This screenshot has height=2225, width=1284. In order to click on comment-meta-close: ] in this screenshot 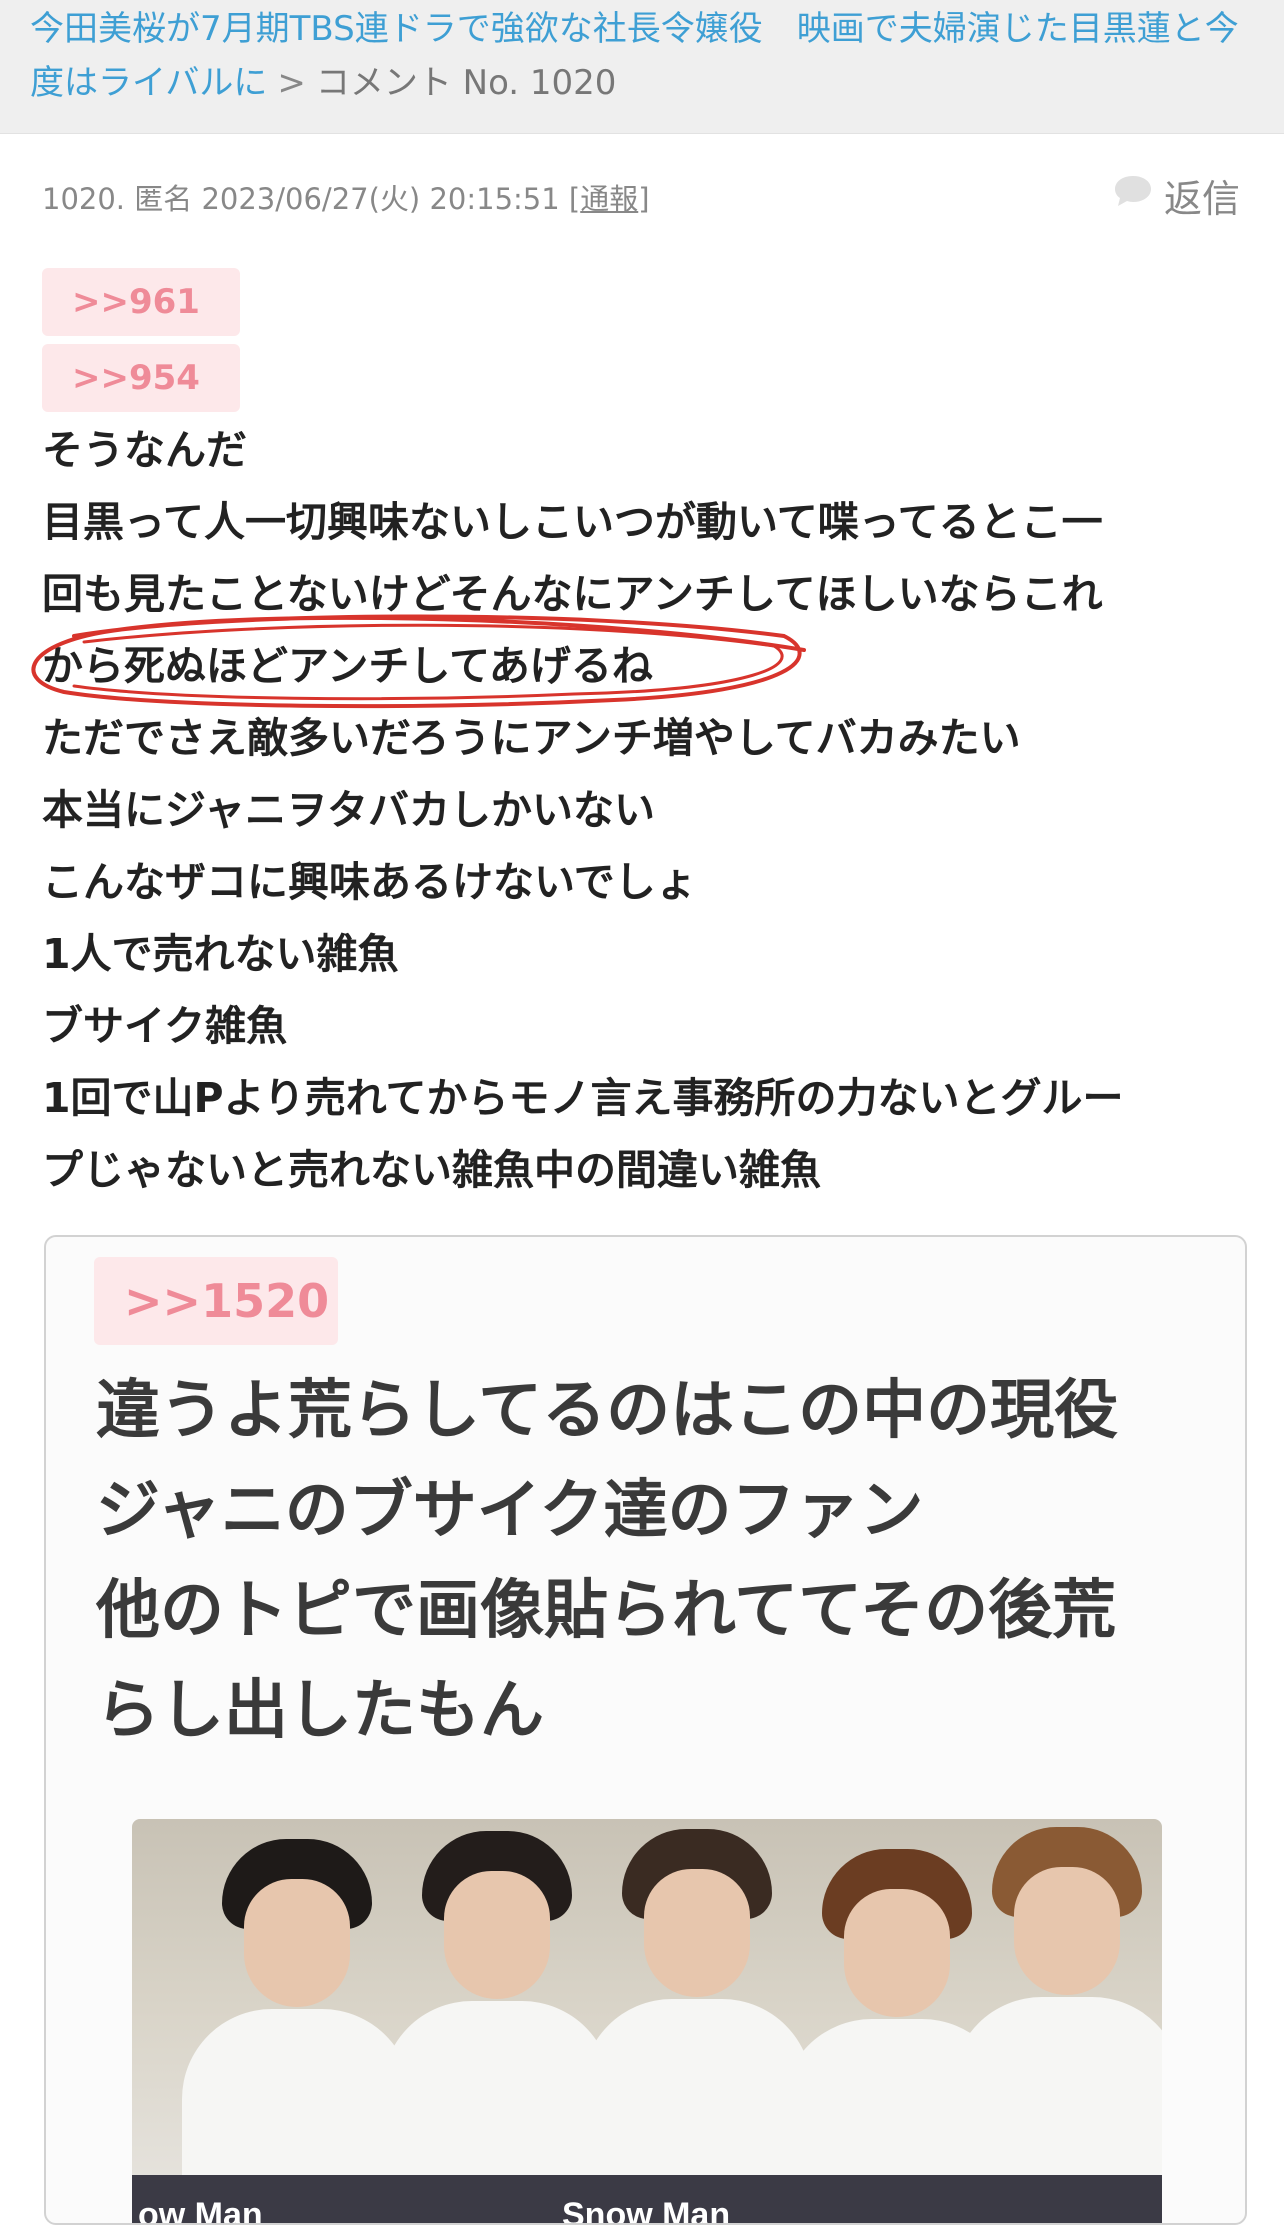, I will do `click(644, 199)`.